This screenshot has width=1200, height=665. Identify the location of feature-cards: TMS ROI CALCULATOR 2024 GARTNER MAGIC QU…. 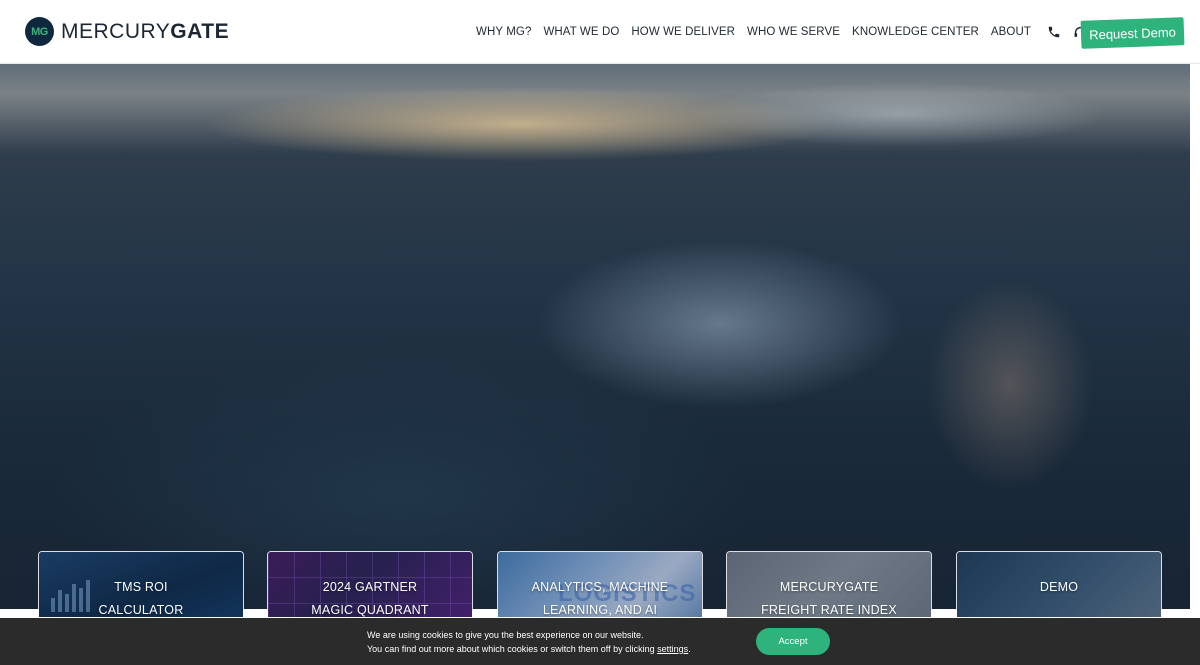
(600, 584).